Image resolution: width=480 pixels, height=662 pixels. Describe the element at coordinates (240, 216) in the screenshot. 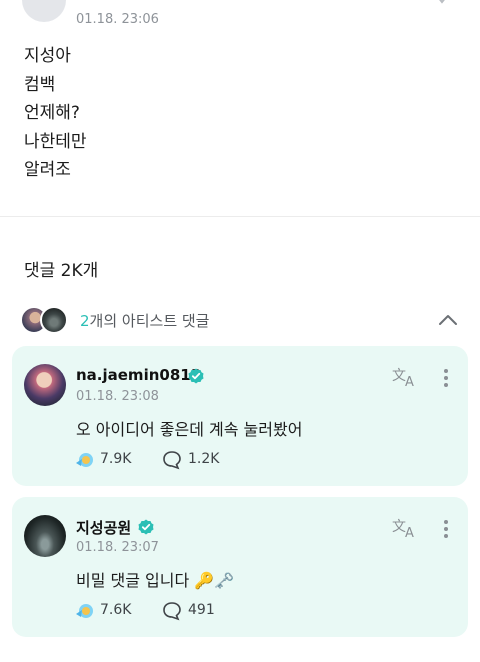

I see `section-divider` at that location.